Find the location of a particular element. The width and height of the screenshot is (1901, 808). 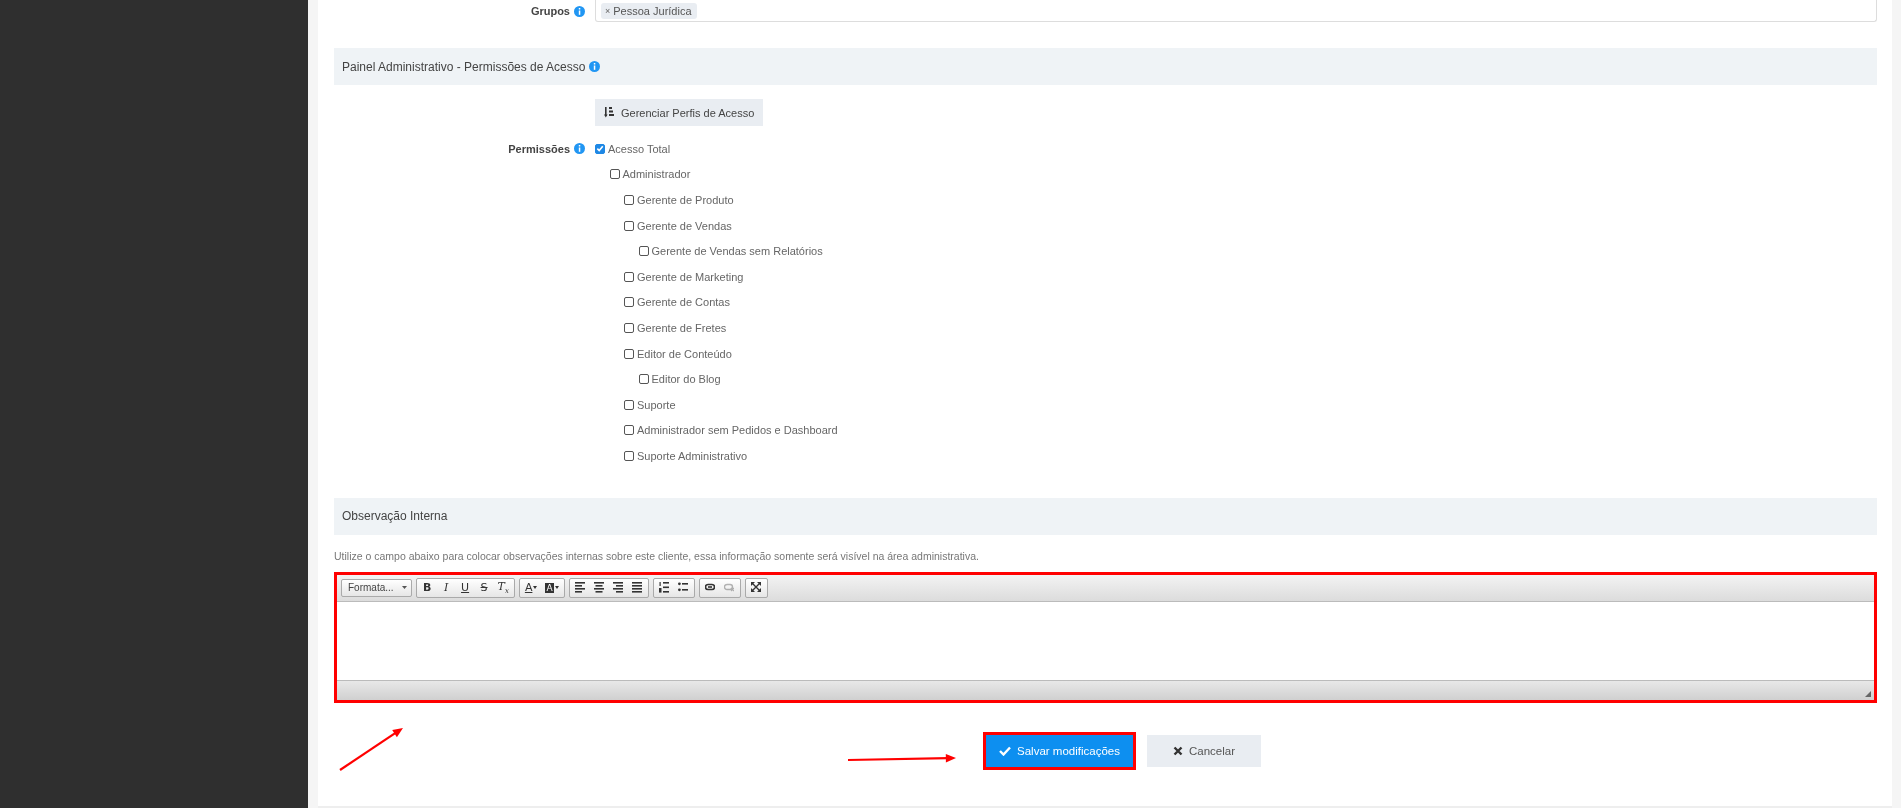

cancel-button: Cancelar is located at coordinates (1203, 750).